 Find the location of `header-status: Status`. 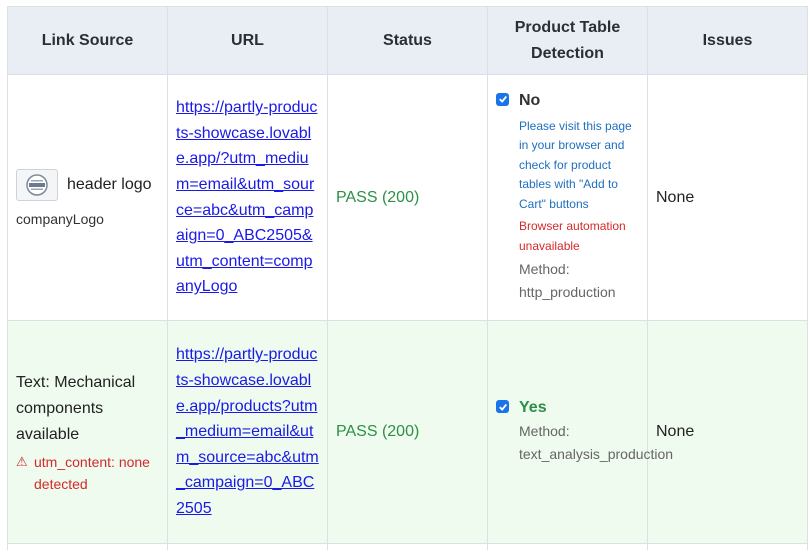

header-status: Status is located at coordinates (407, 40).